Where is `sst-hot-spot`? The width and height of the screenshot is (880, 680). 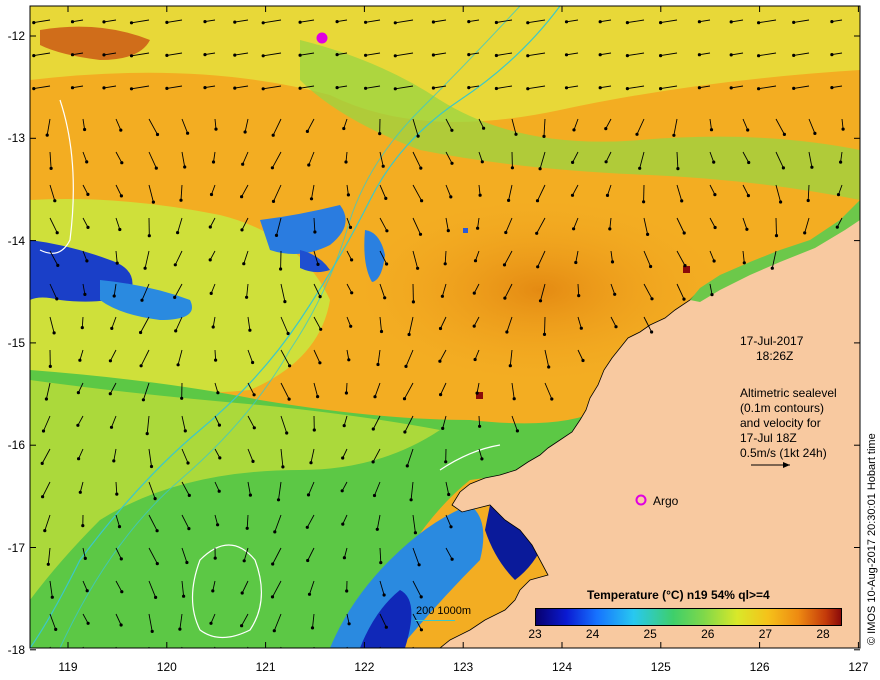
sst-hot-spot is located at coordinates (686, 269).